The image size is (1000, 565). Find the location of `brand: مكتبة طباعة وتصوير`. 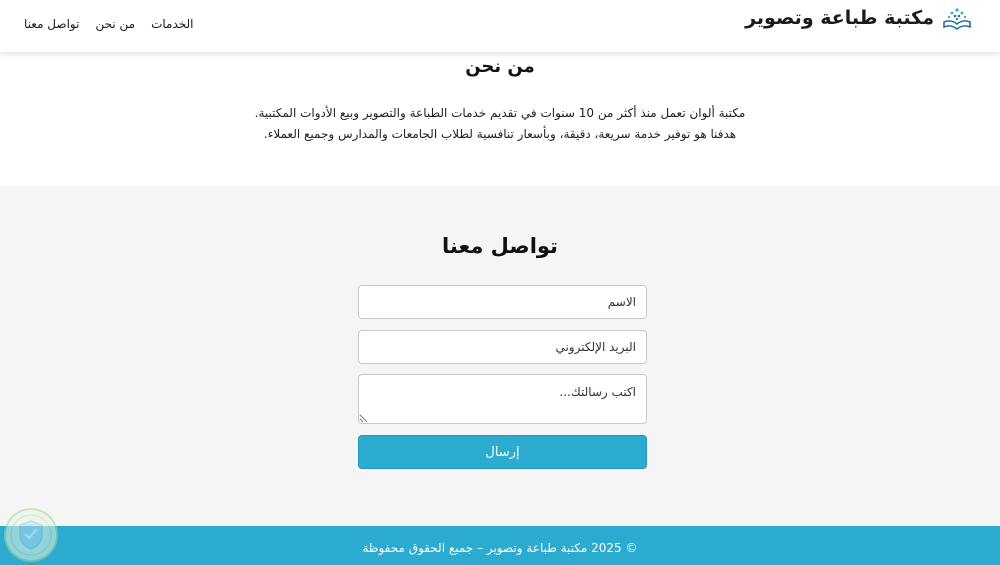

brand: مكتبة طباعة وتصوير is located at coordinates (858, 18).